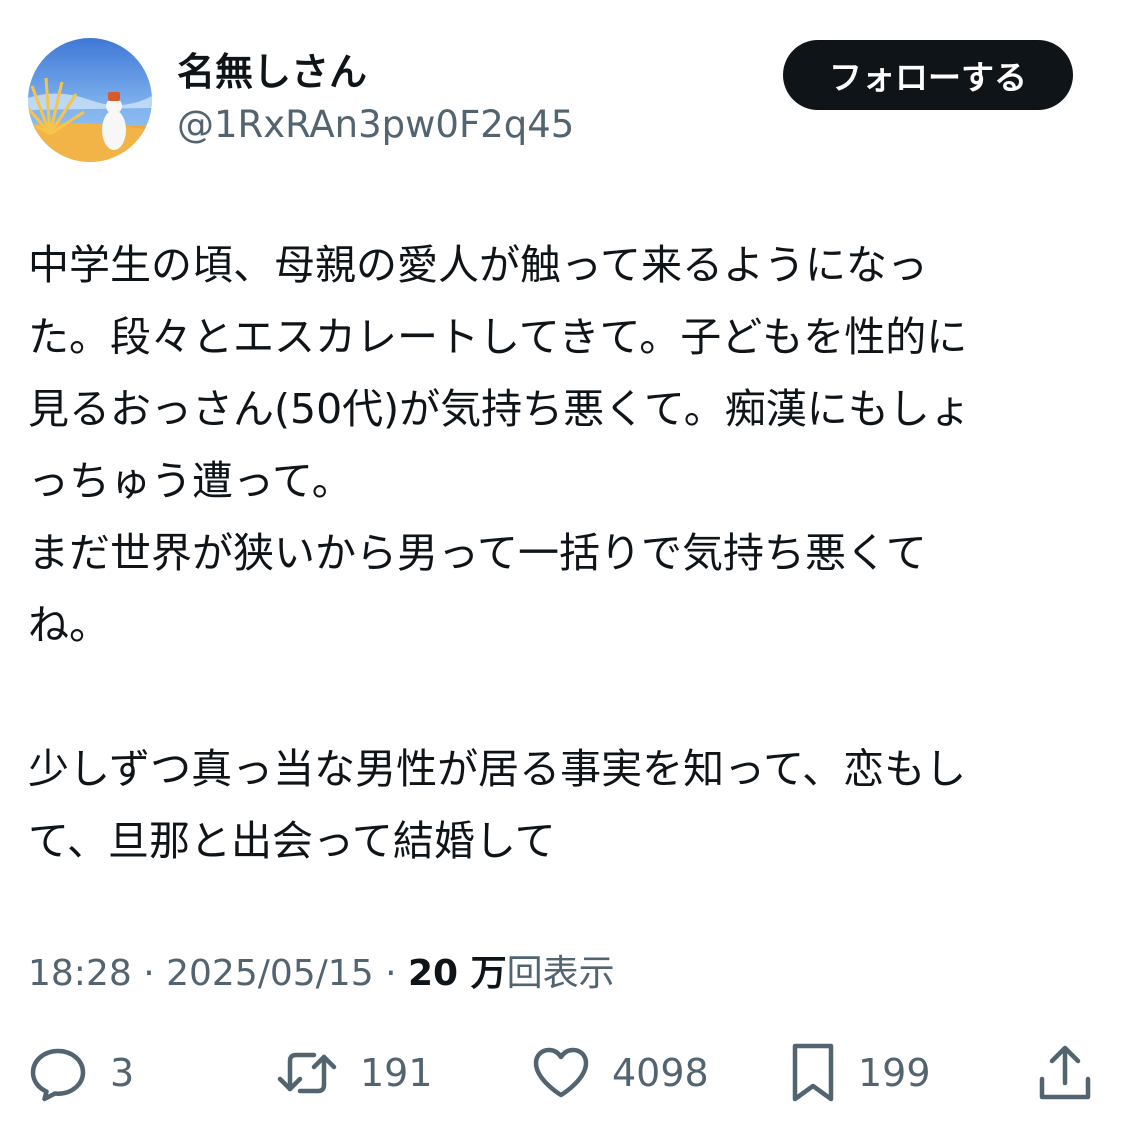  Describe the element at coordinates (457, 973) in the screenshot. I see `views-count: 20 万` at that location.